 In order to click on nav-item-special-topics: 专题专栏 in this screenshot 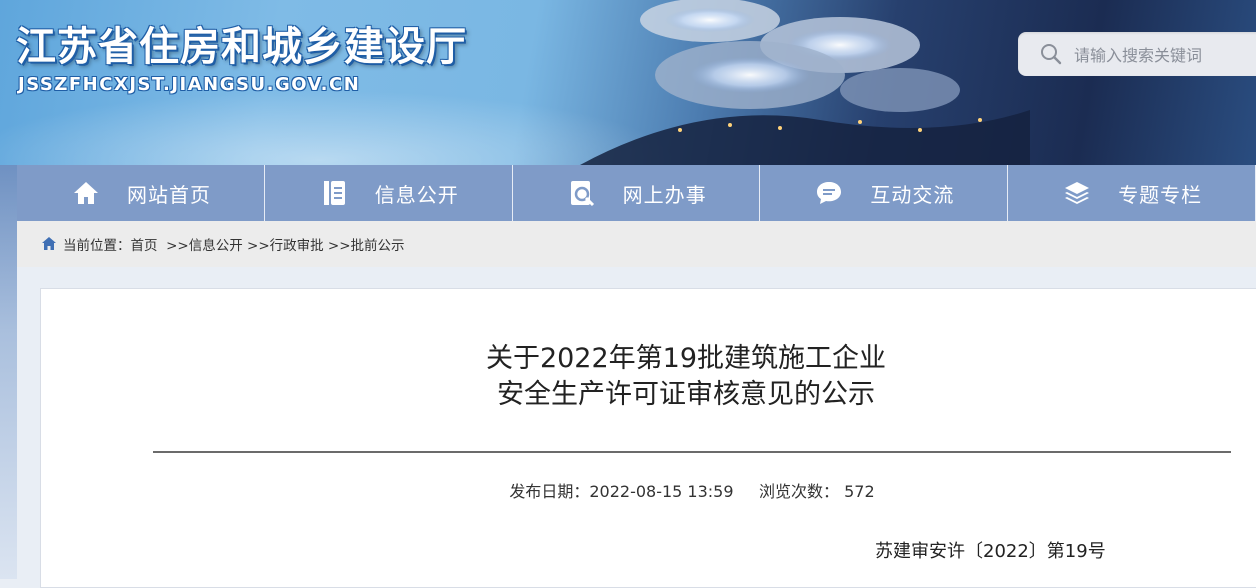, I will do `click(1132, 193)`.